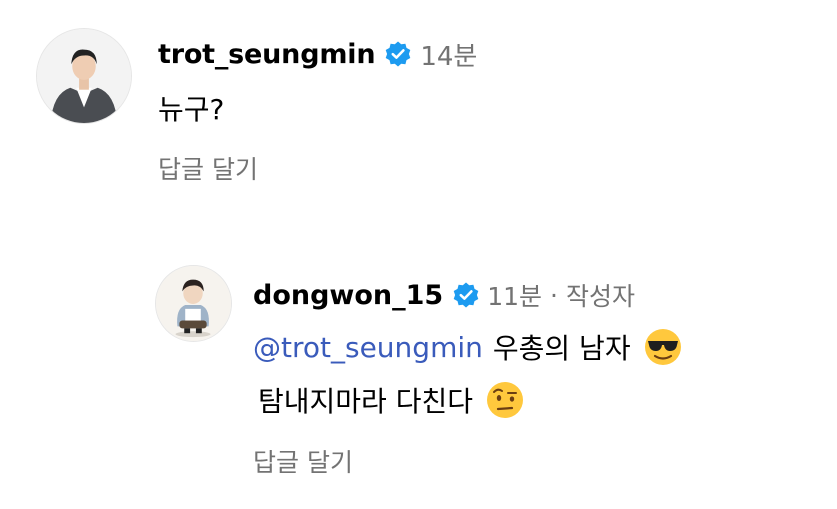 The height and width of the screenshot is (509, 837). I want to click on user-illustration, so click(193, 303).